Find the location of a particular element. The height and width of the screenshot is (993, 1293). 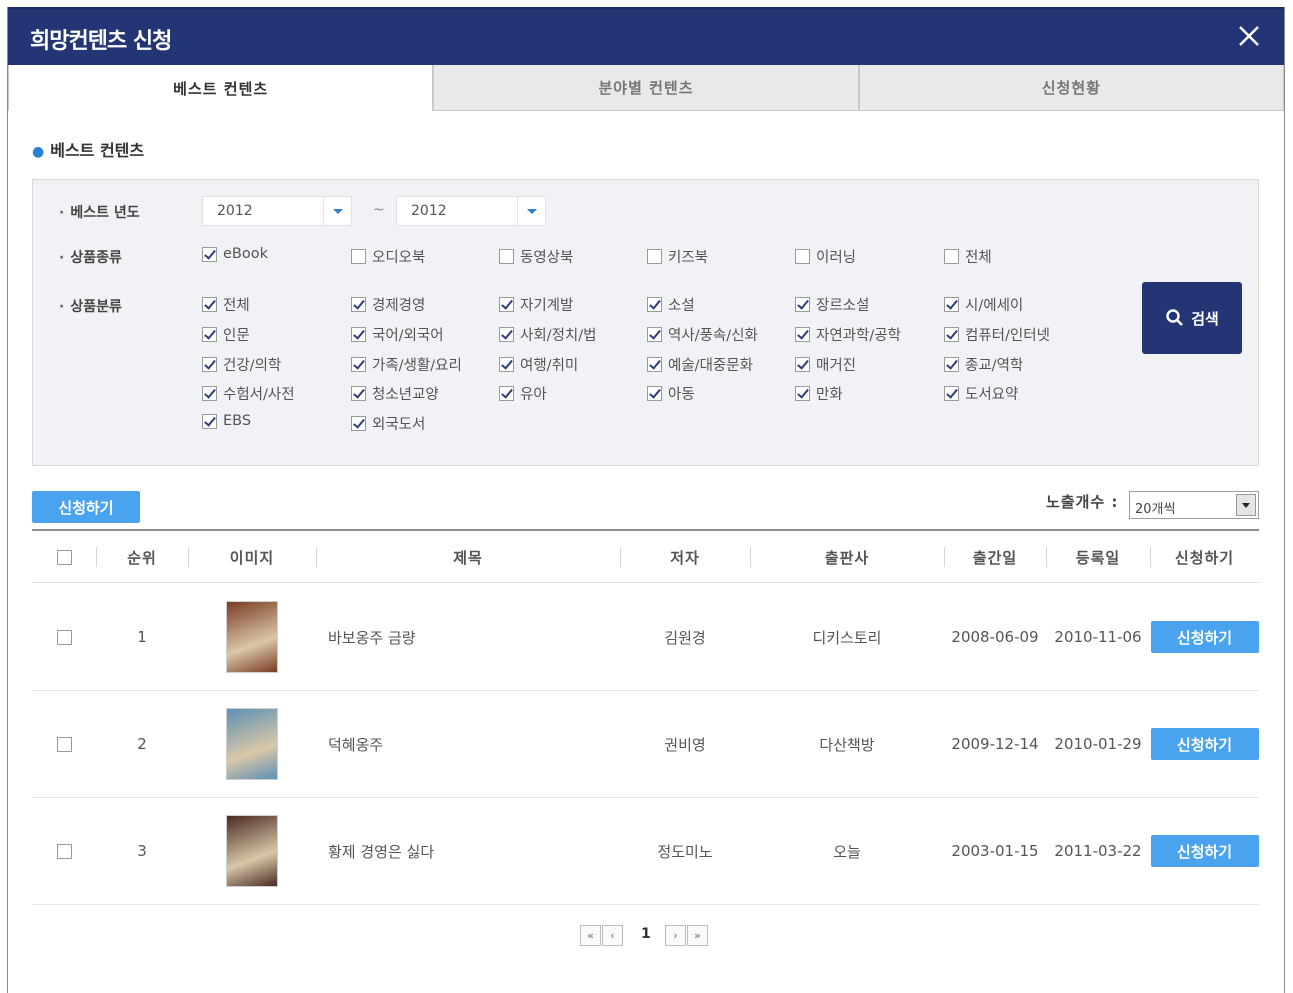

category-checkbox: 도서요약 is located at coordinates (981, 393).